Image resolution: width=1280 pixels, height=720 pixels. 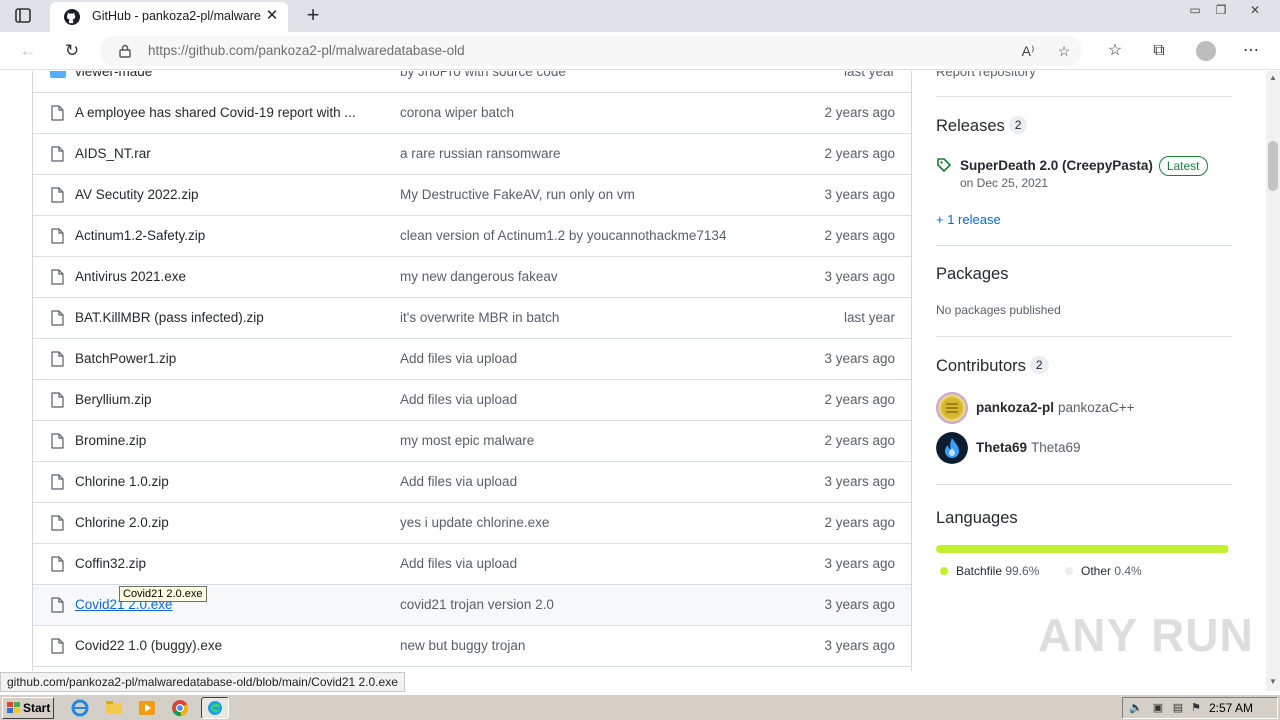 I want to click on tab-close-icon: ✕, so click(x=272, y=16).